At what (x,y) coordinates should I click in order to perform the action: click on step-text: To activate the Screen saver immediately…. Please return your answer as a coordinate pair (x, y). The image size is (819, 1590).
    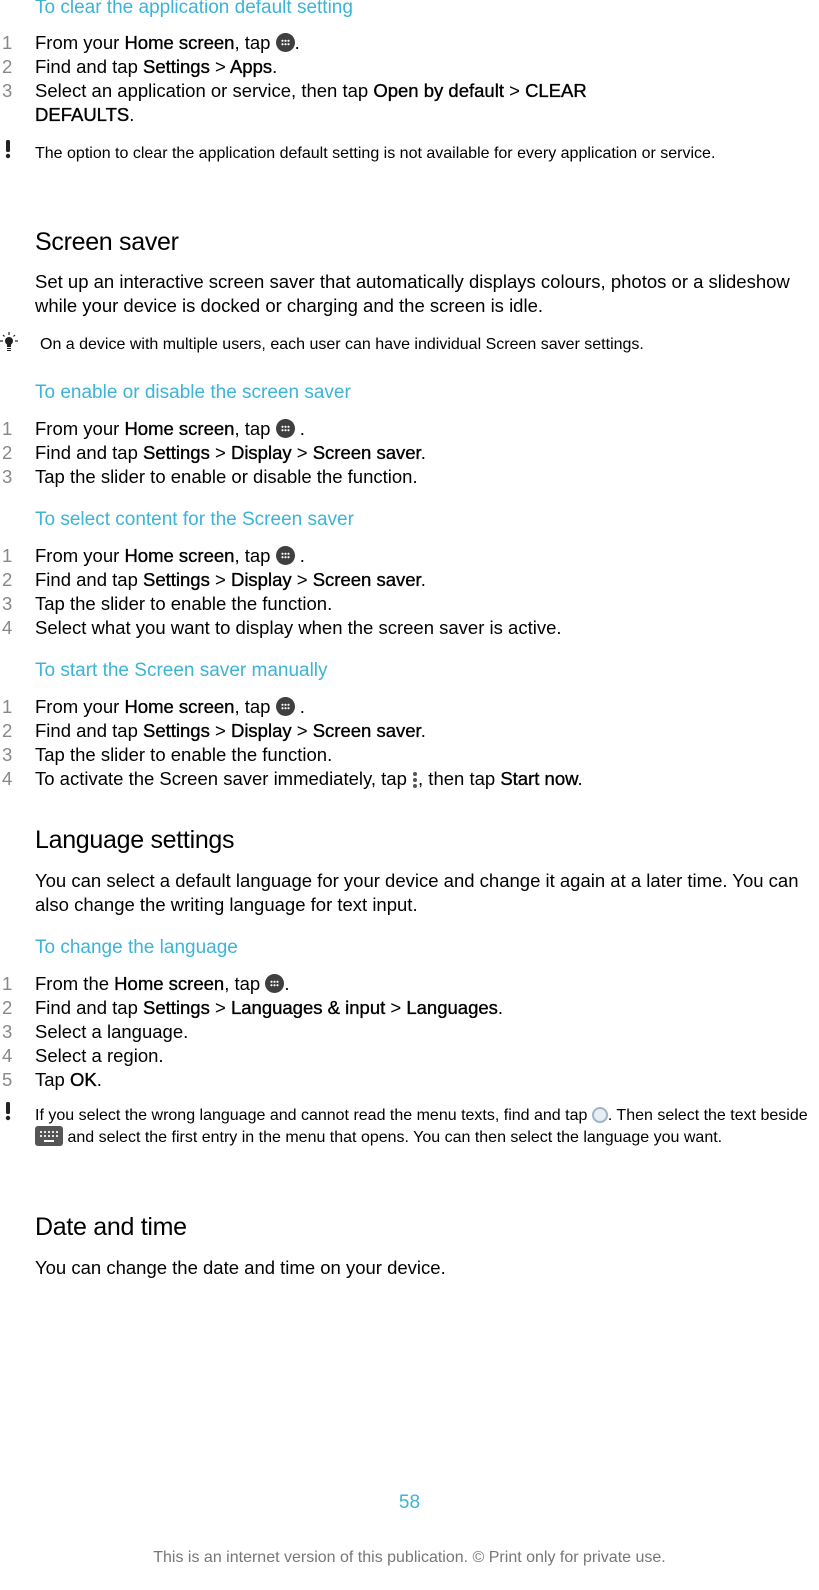
    Looking at the image, I should click on (309, 778).